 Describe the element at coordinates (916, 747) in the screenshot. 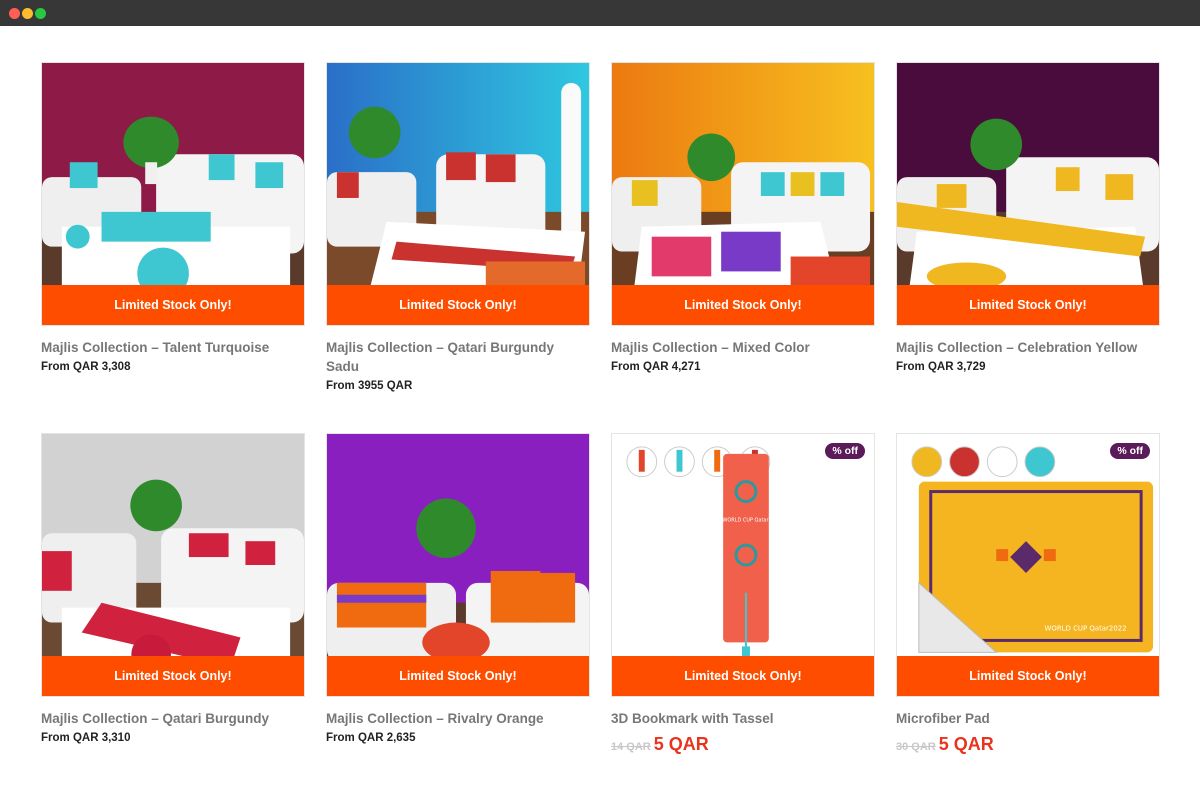

I see `original-price: 30 QAR` at that location.